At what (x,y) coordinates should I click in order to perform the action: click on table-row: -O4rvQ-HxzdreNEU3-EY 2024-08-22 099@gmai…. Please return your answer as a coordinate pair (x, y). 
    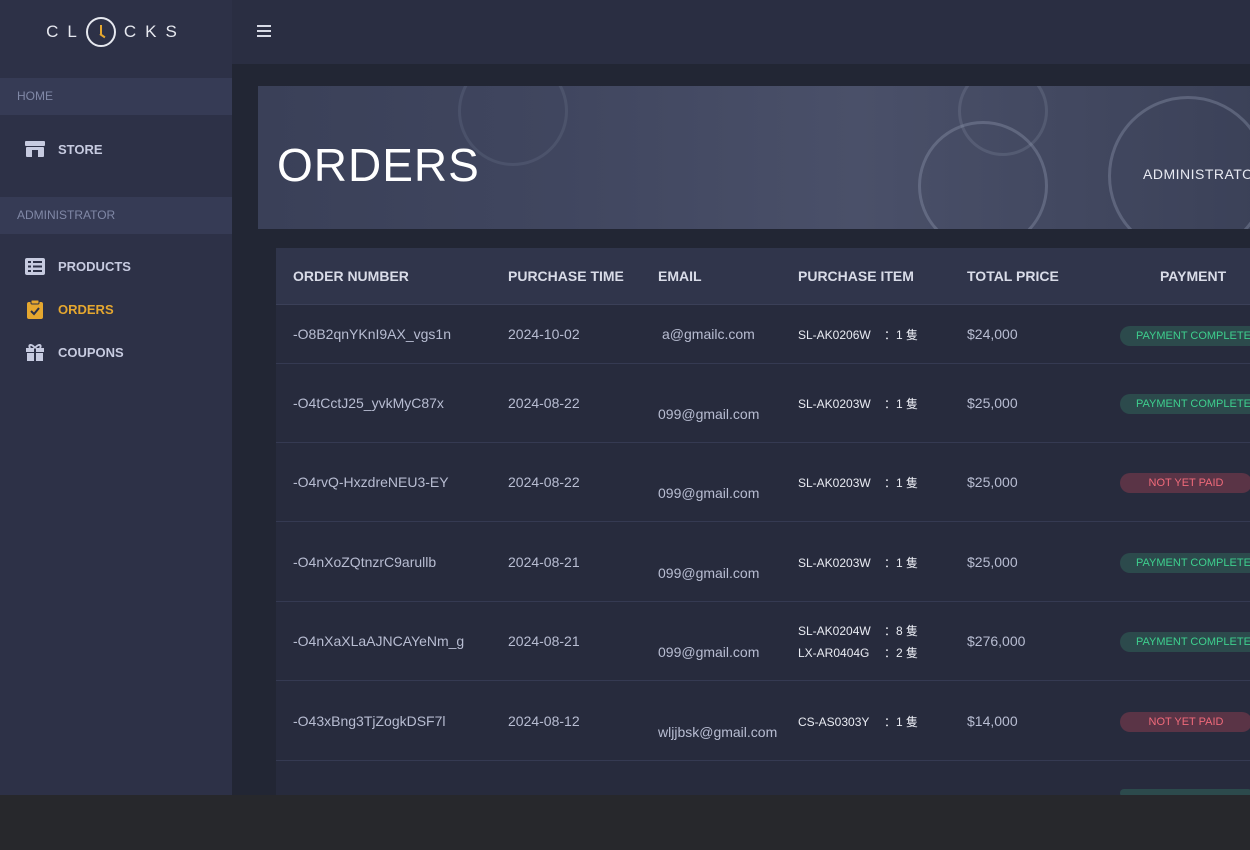
    Looking at the image, I should click on (763, 482).